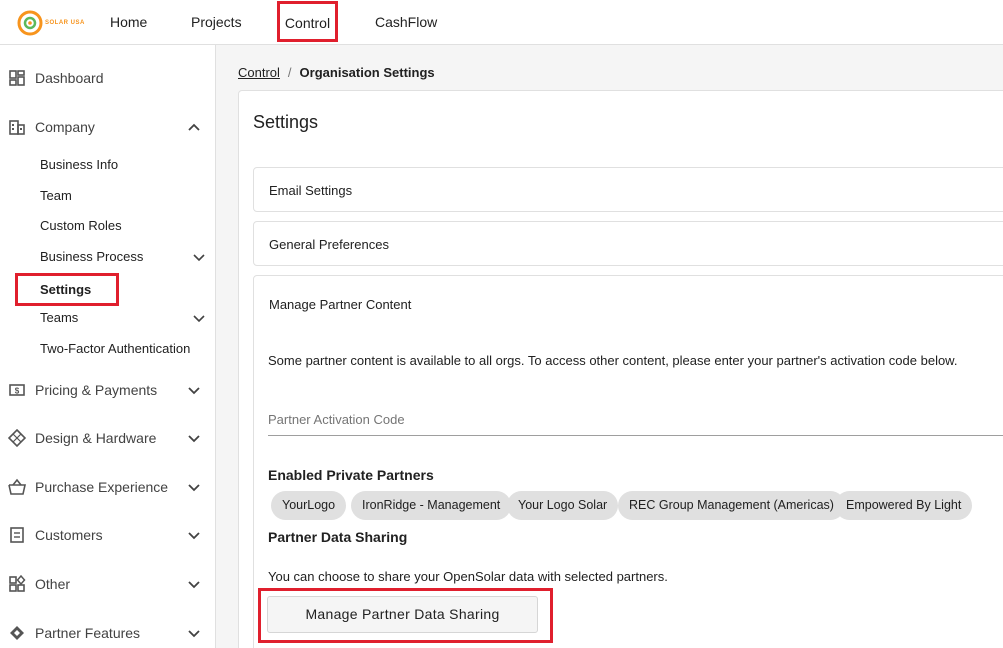 Image resolution: width=1003 pixels, height=648 pixels. What do you see at coordinates (501, 22) in the screenshot?
I see `top-navigation-bar: SOLAR USA Home Projects Control CashFlow` at bounding box center [501, 22].